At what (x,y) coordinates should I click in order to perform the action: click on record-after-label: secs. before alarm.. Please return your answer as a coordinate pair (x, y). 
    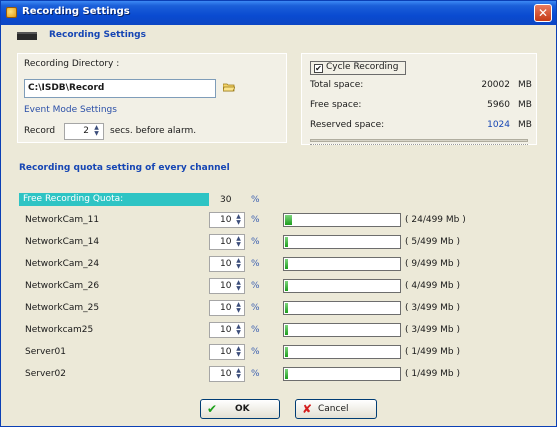
    Looking at the image, I should click on (153, 131).